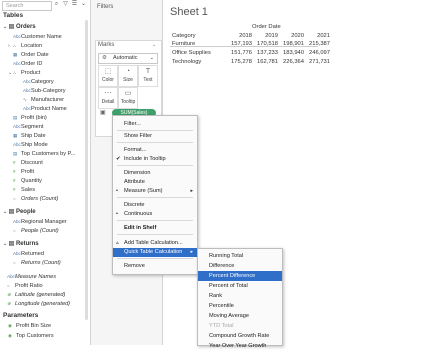 This screenshot has width=426, height=351. What do you see at coordinates (126, 24) in the screenshot?
I see `filters-shelf` at bounding box center [126, 24].